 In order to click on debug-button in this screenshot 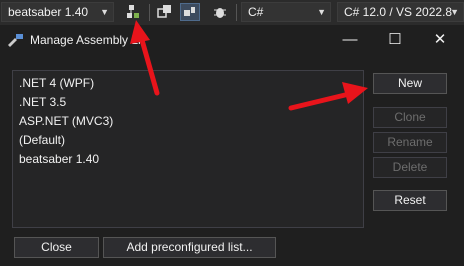, I will do `click(220, 12)`.